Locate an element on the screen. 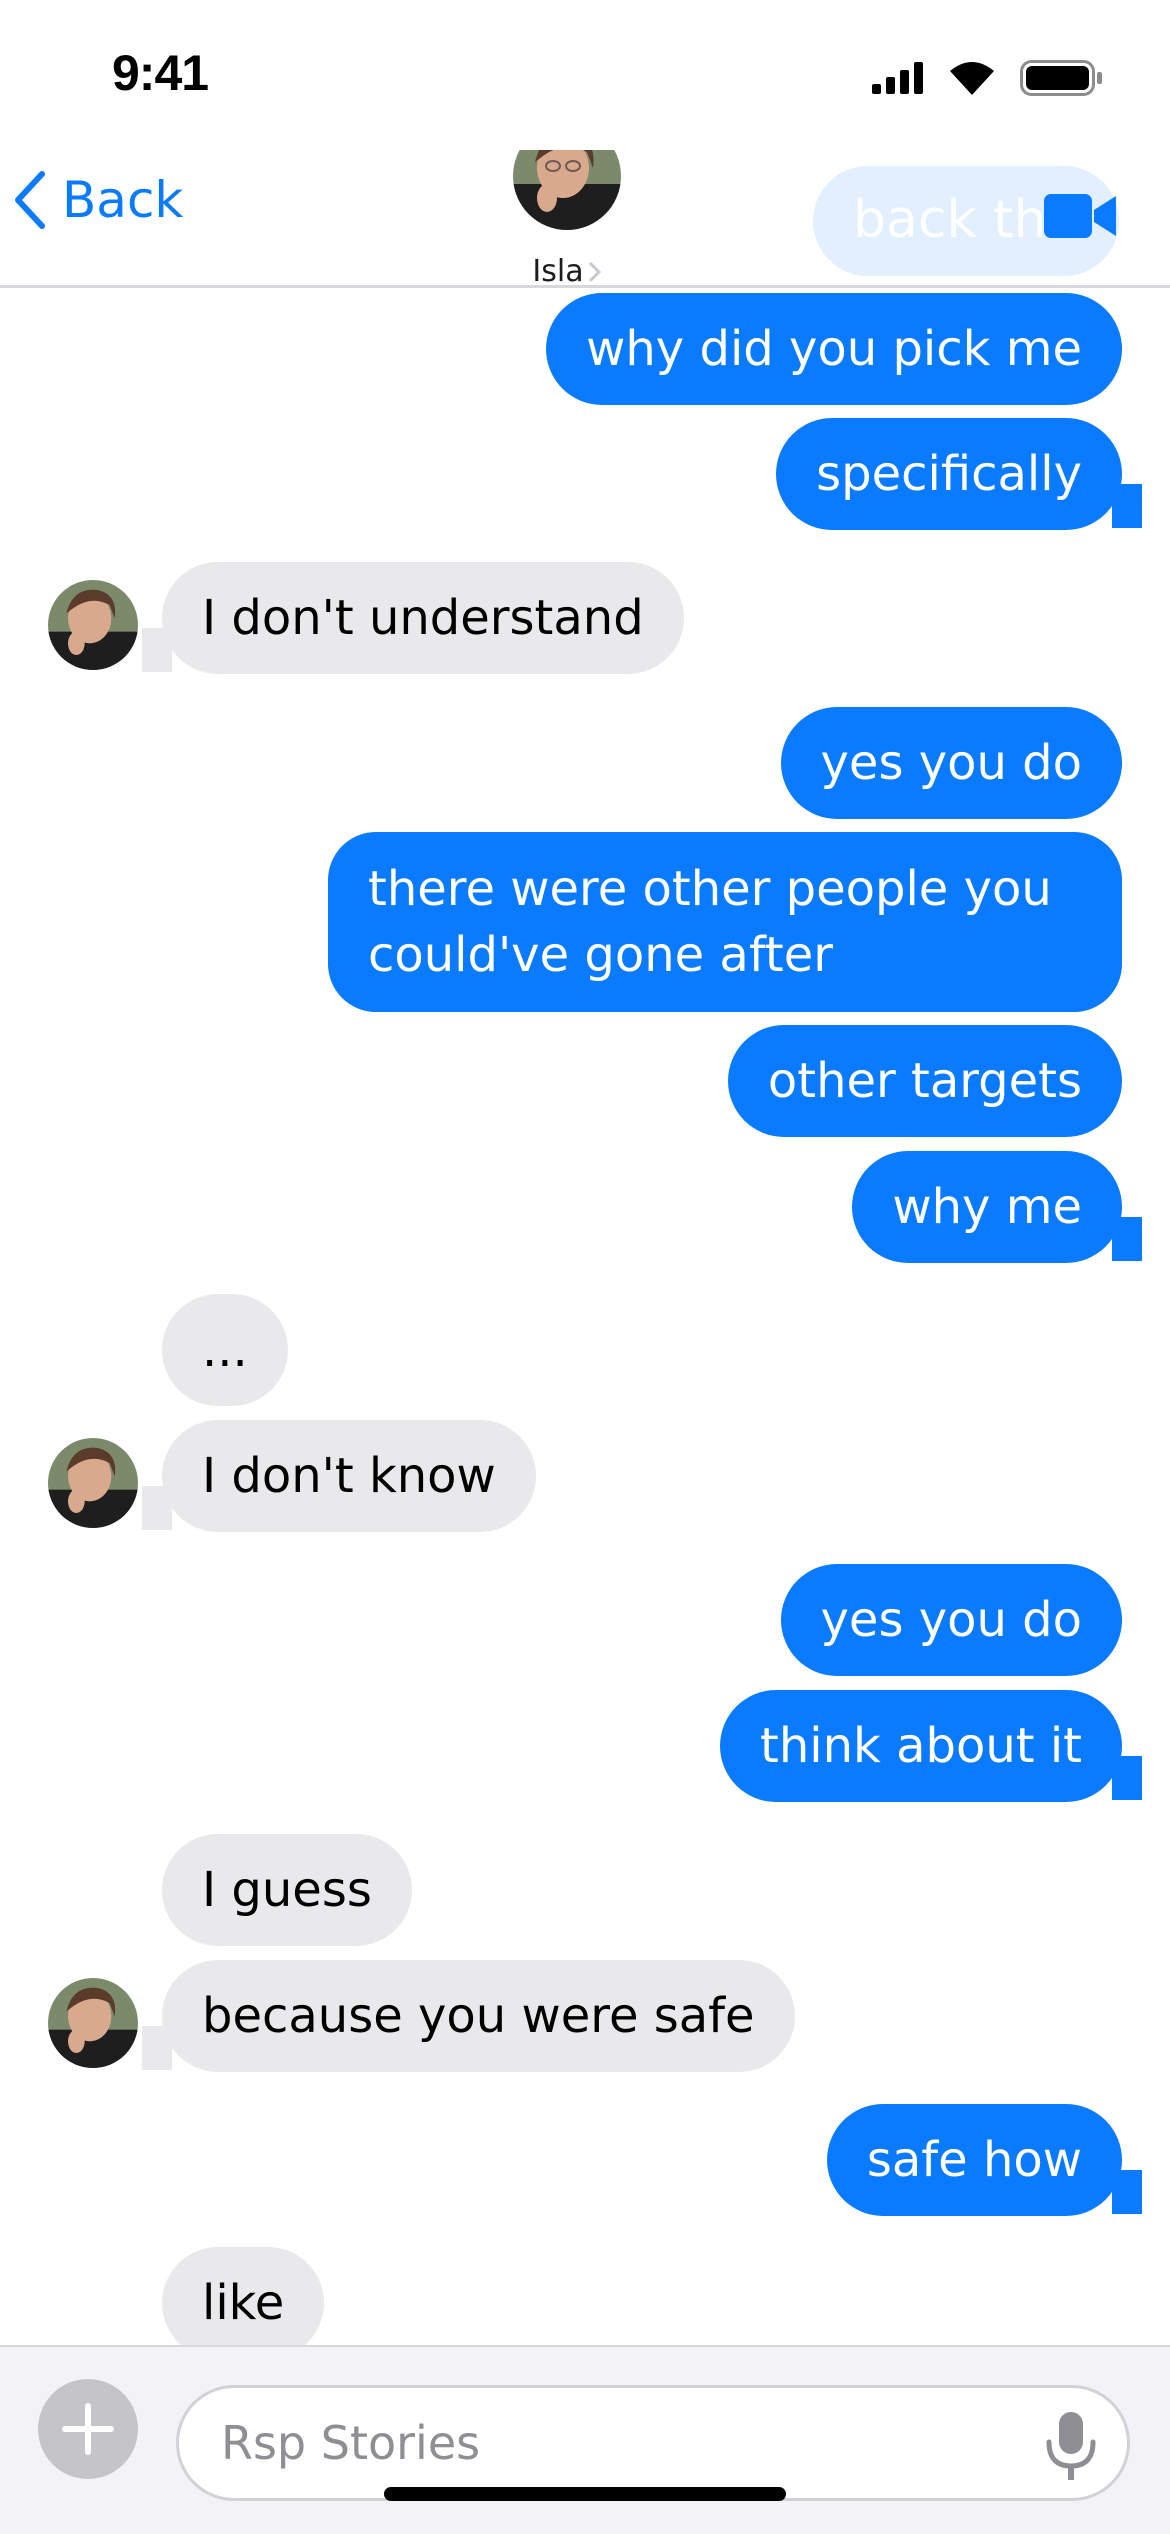 This screenshot has width=1170, height=2534. contact-name: Isla is located at coordinates (558, 271).